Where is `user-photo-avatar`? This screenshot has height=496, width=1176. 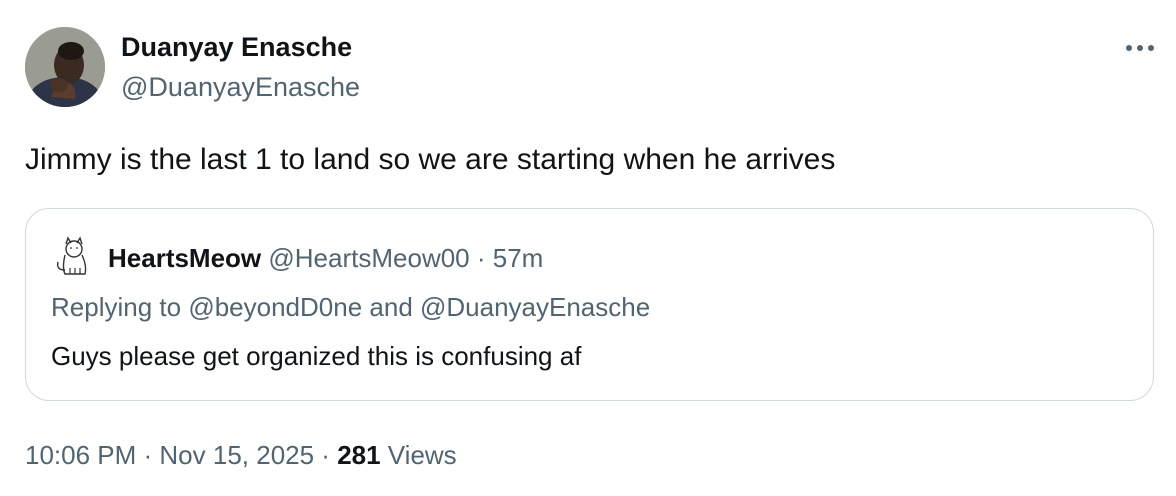 user-photo-avatar is located at coordinates (65, 67).